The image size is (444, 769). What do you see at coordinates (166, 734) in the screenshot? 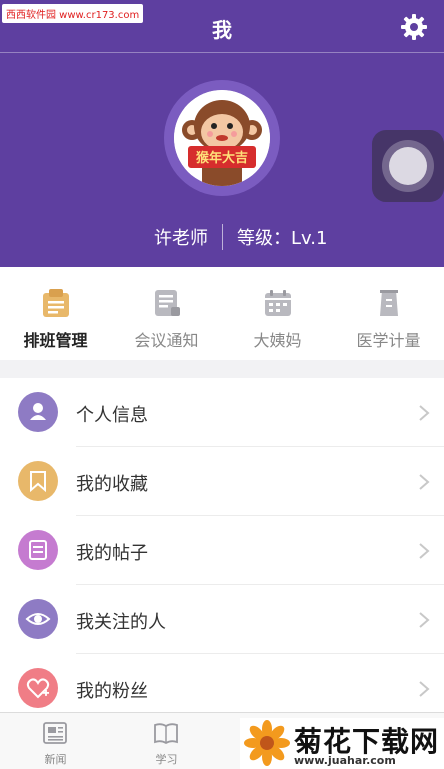
I see `book-icon` at bounding box center [166, 734].